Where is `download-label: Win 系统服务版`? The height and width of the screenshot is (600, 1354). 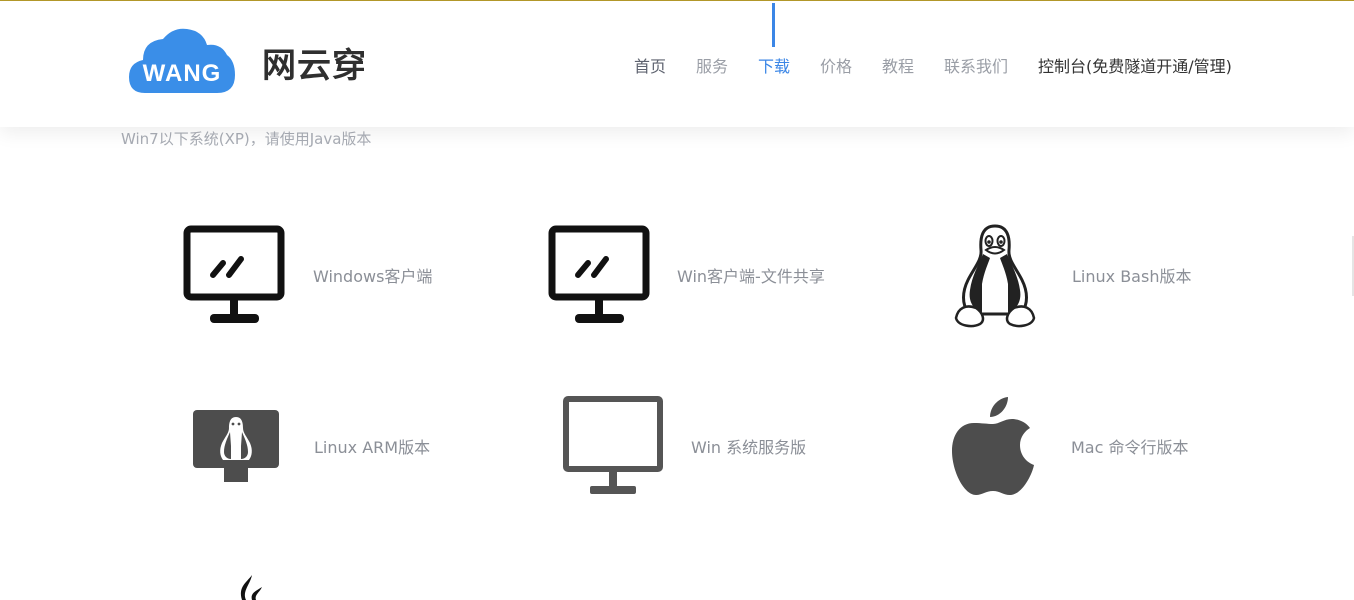
download-label: Win 系统服务版 is located at coordinates (749, 447).